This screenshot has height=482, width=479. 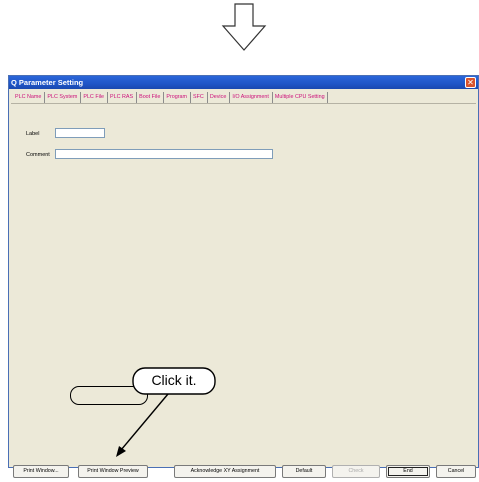 I want to click on comment-field-label: Comment, so click(x=38, y=155).